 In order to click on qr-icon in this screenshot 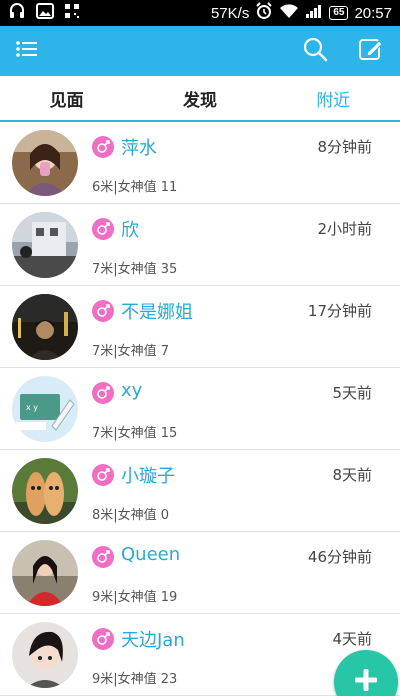, I will do `click(72, 13)`.